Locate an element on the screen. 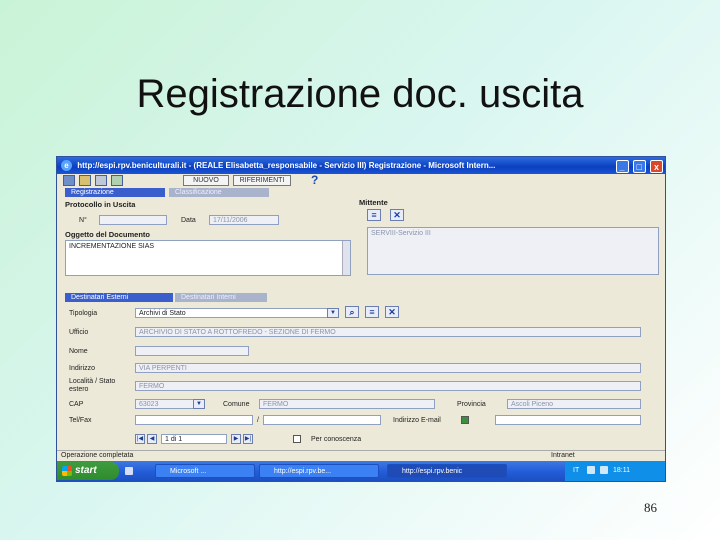 This screenshot has height=540, width=720. windows-logo-icon is located at coordinates (67, 471).